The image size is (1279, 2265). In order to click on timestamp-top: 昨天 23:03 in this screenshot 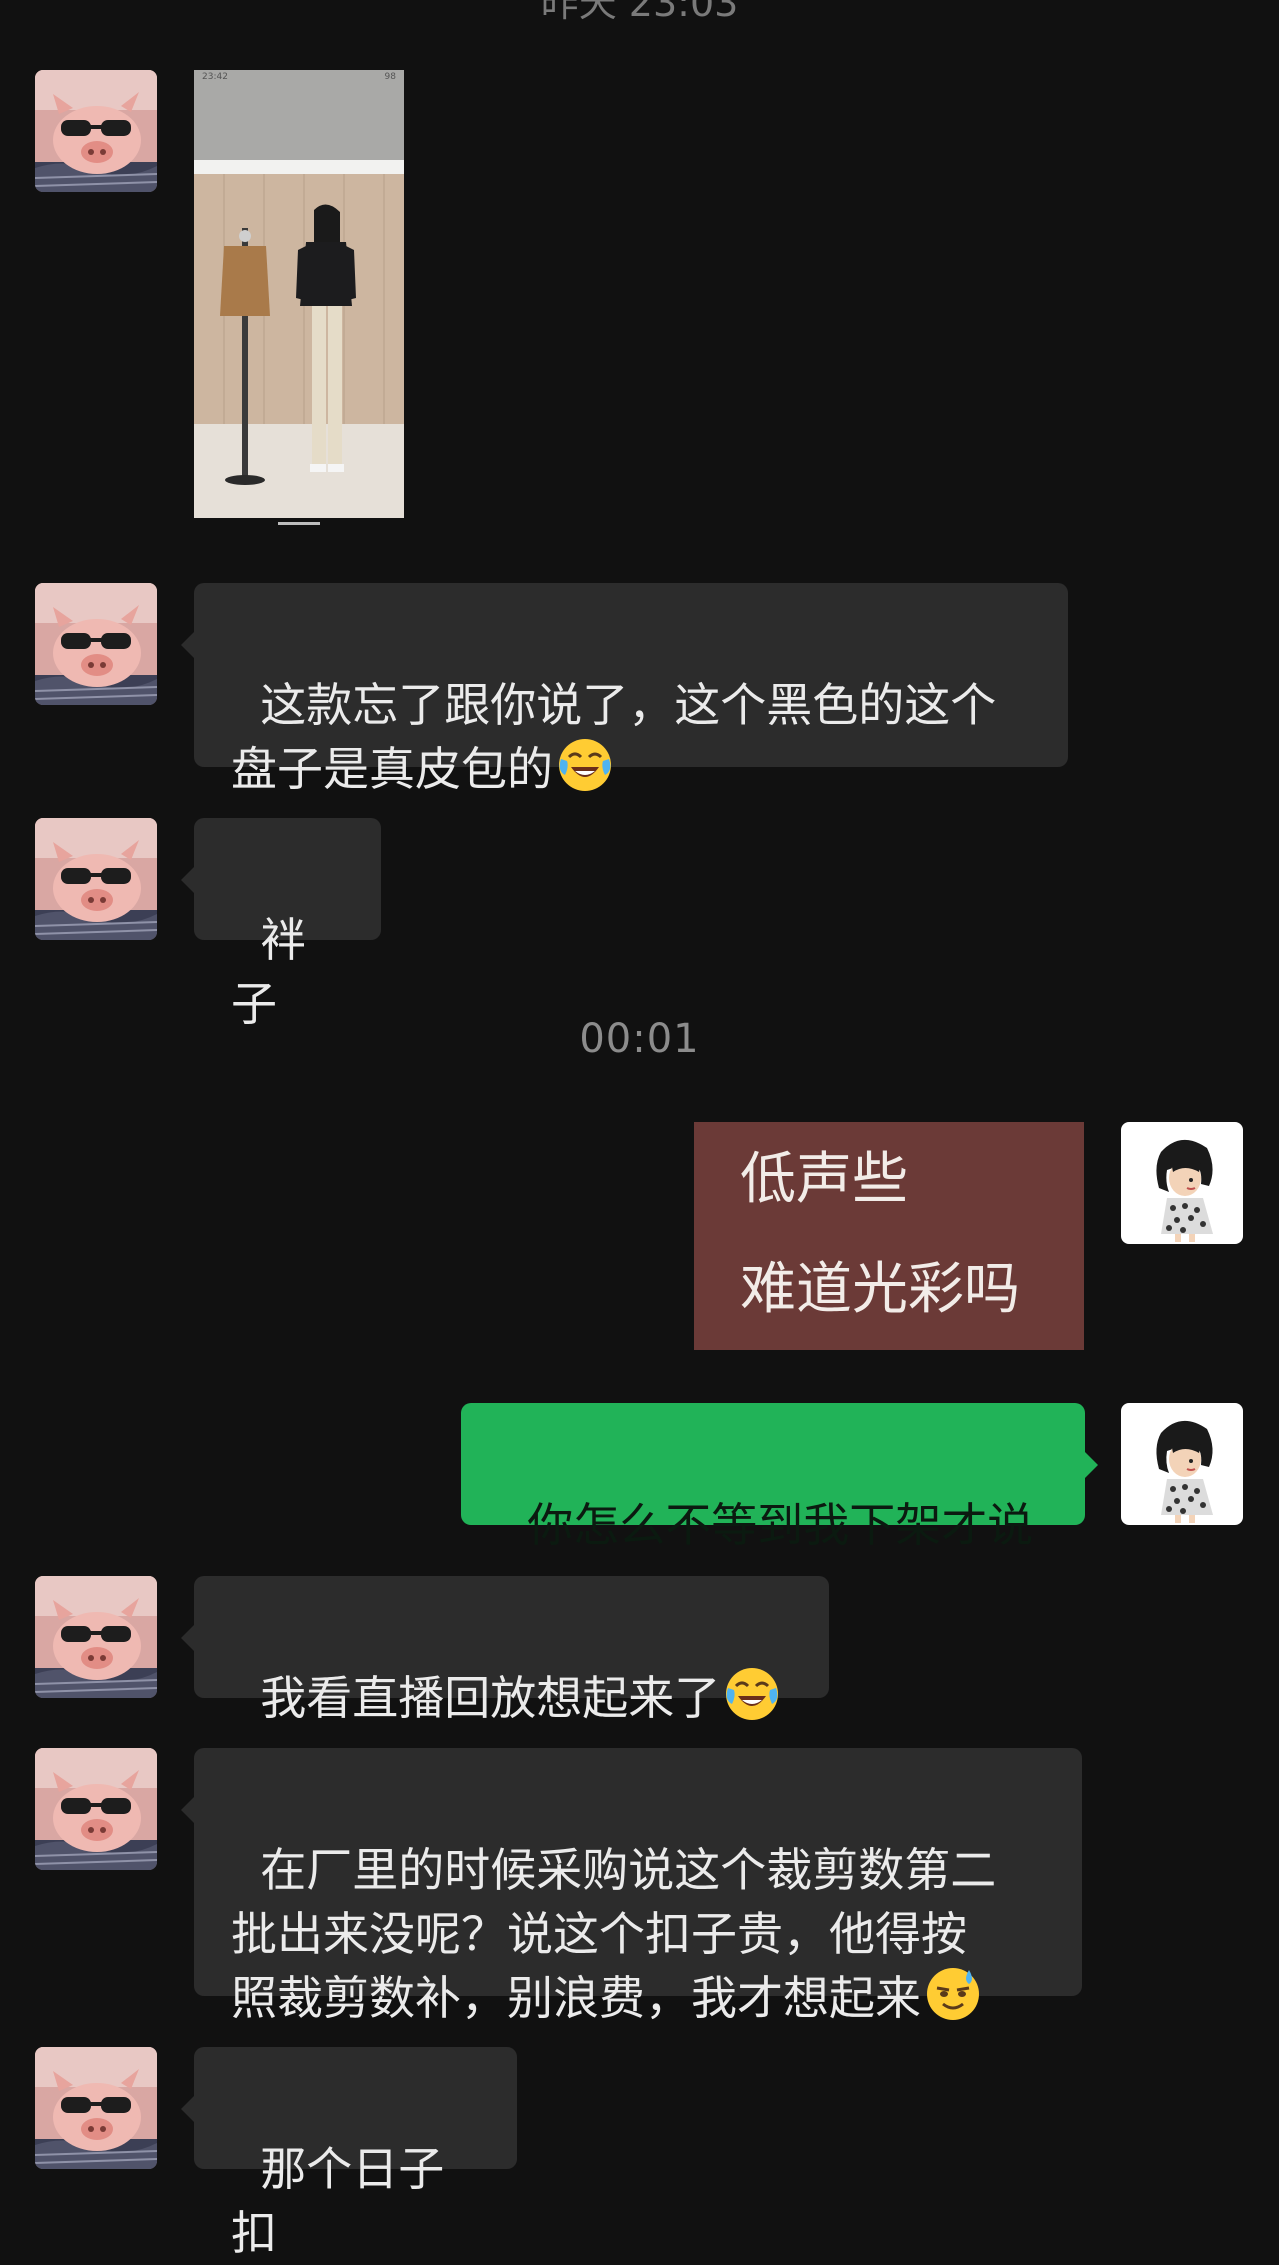, I will do `click(639, 12)`.